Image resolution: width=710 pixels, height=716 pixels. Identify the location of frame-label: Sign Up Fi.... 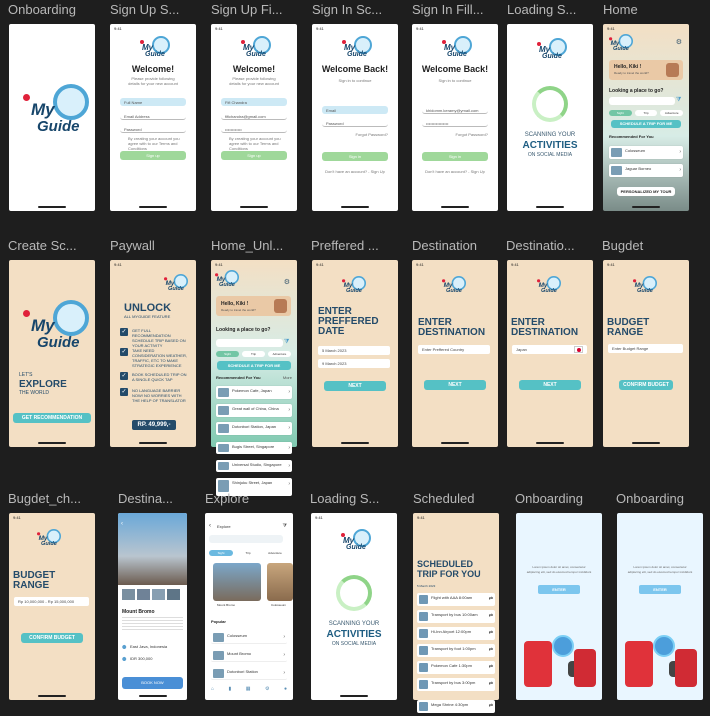
(256, 9).